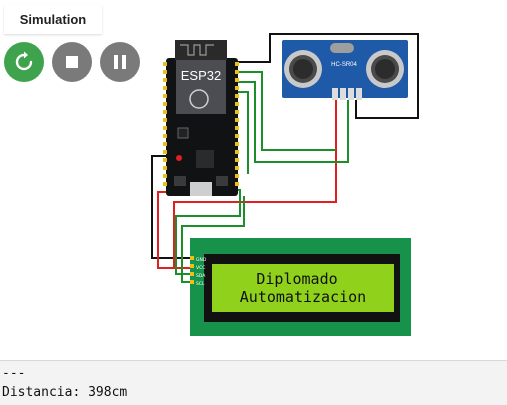 Image resolution: width=507 pixels, height=405 pixels. What do you see at coordinates (344, 65) in the screenshot?
I see `sensor-label: HC-SR04` at bounding box center [344, 65].